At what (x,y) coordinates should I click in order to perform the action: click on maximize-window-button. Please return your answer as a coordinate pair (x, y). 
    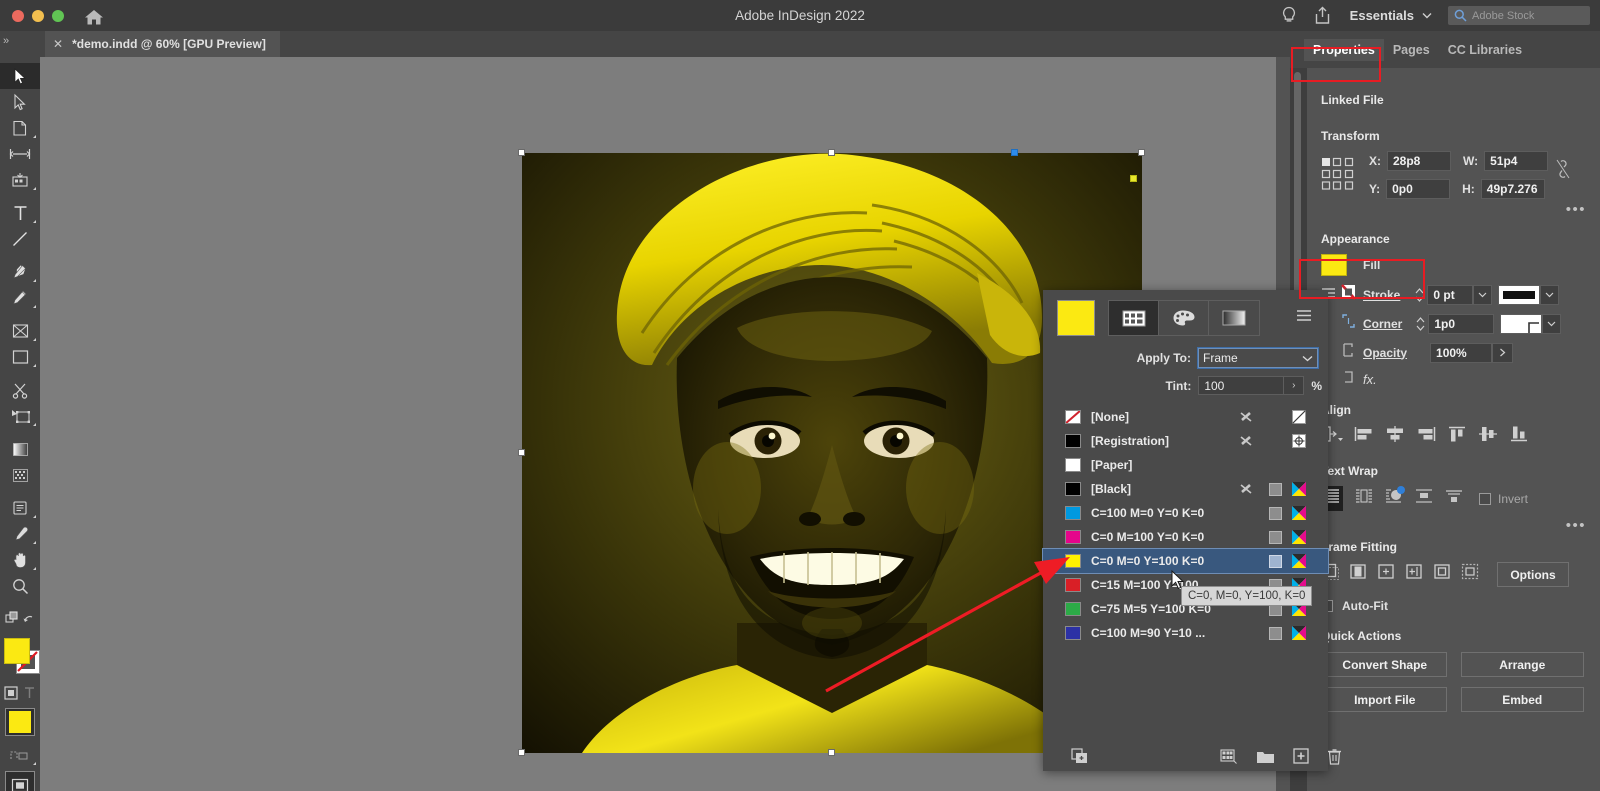
    Looking at the image, I should click on (58, 15).